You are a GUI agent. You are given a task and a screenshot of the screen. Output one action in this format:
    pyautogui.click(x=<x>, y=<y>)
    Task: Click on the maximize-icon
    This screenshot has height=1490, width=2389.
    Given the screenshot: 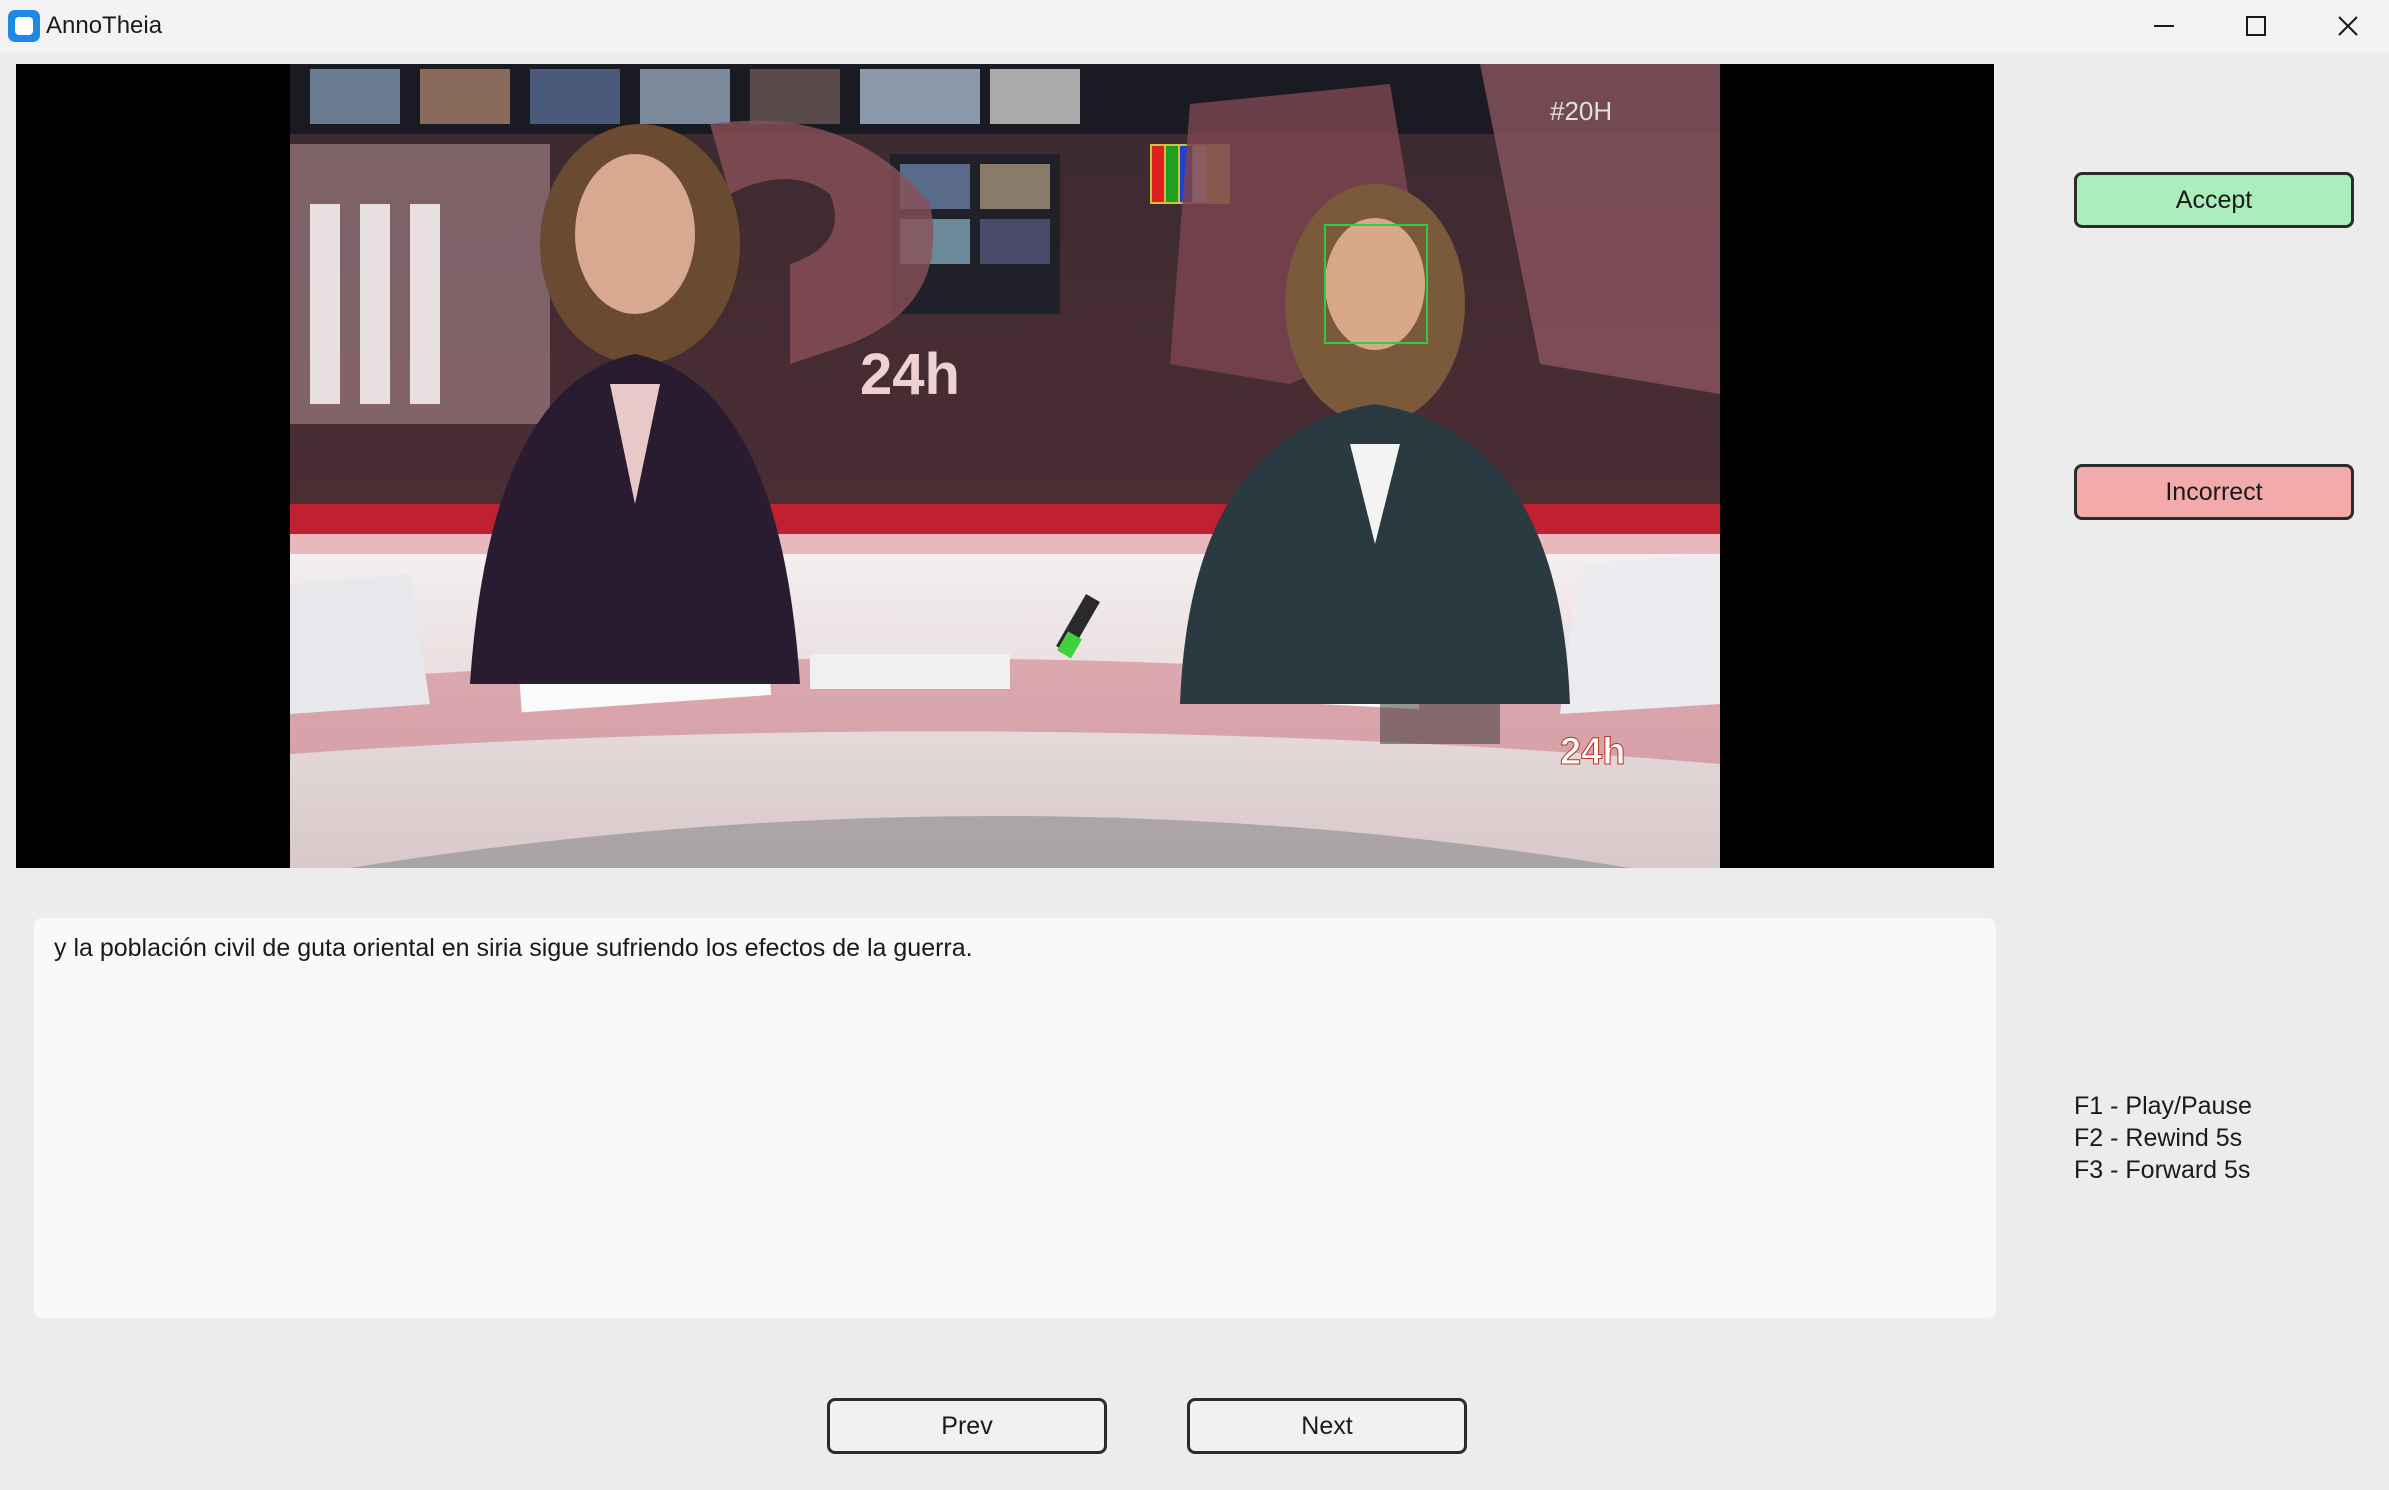 What is the action you would take?
    pyautogui.click(x=2256, y=26)
    